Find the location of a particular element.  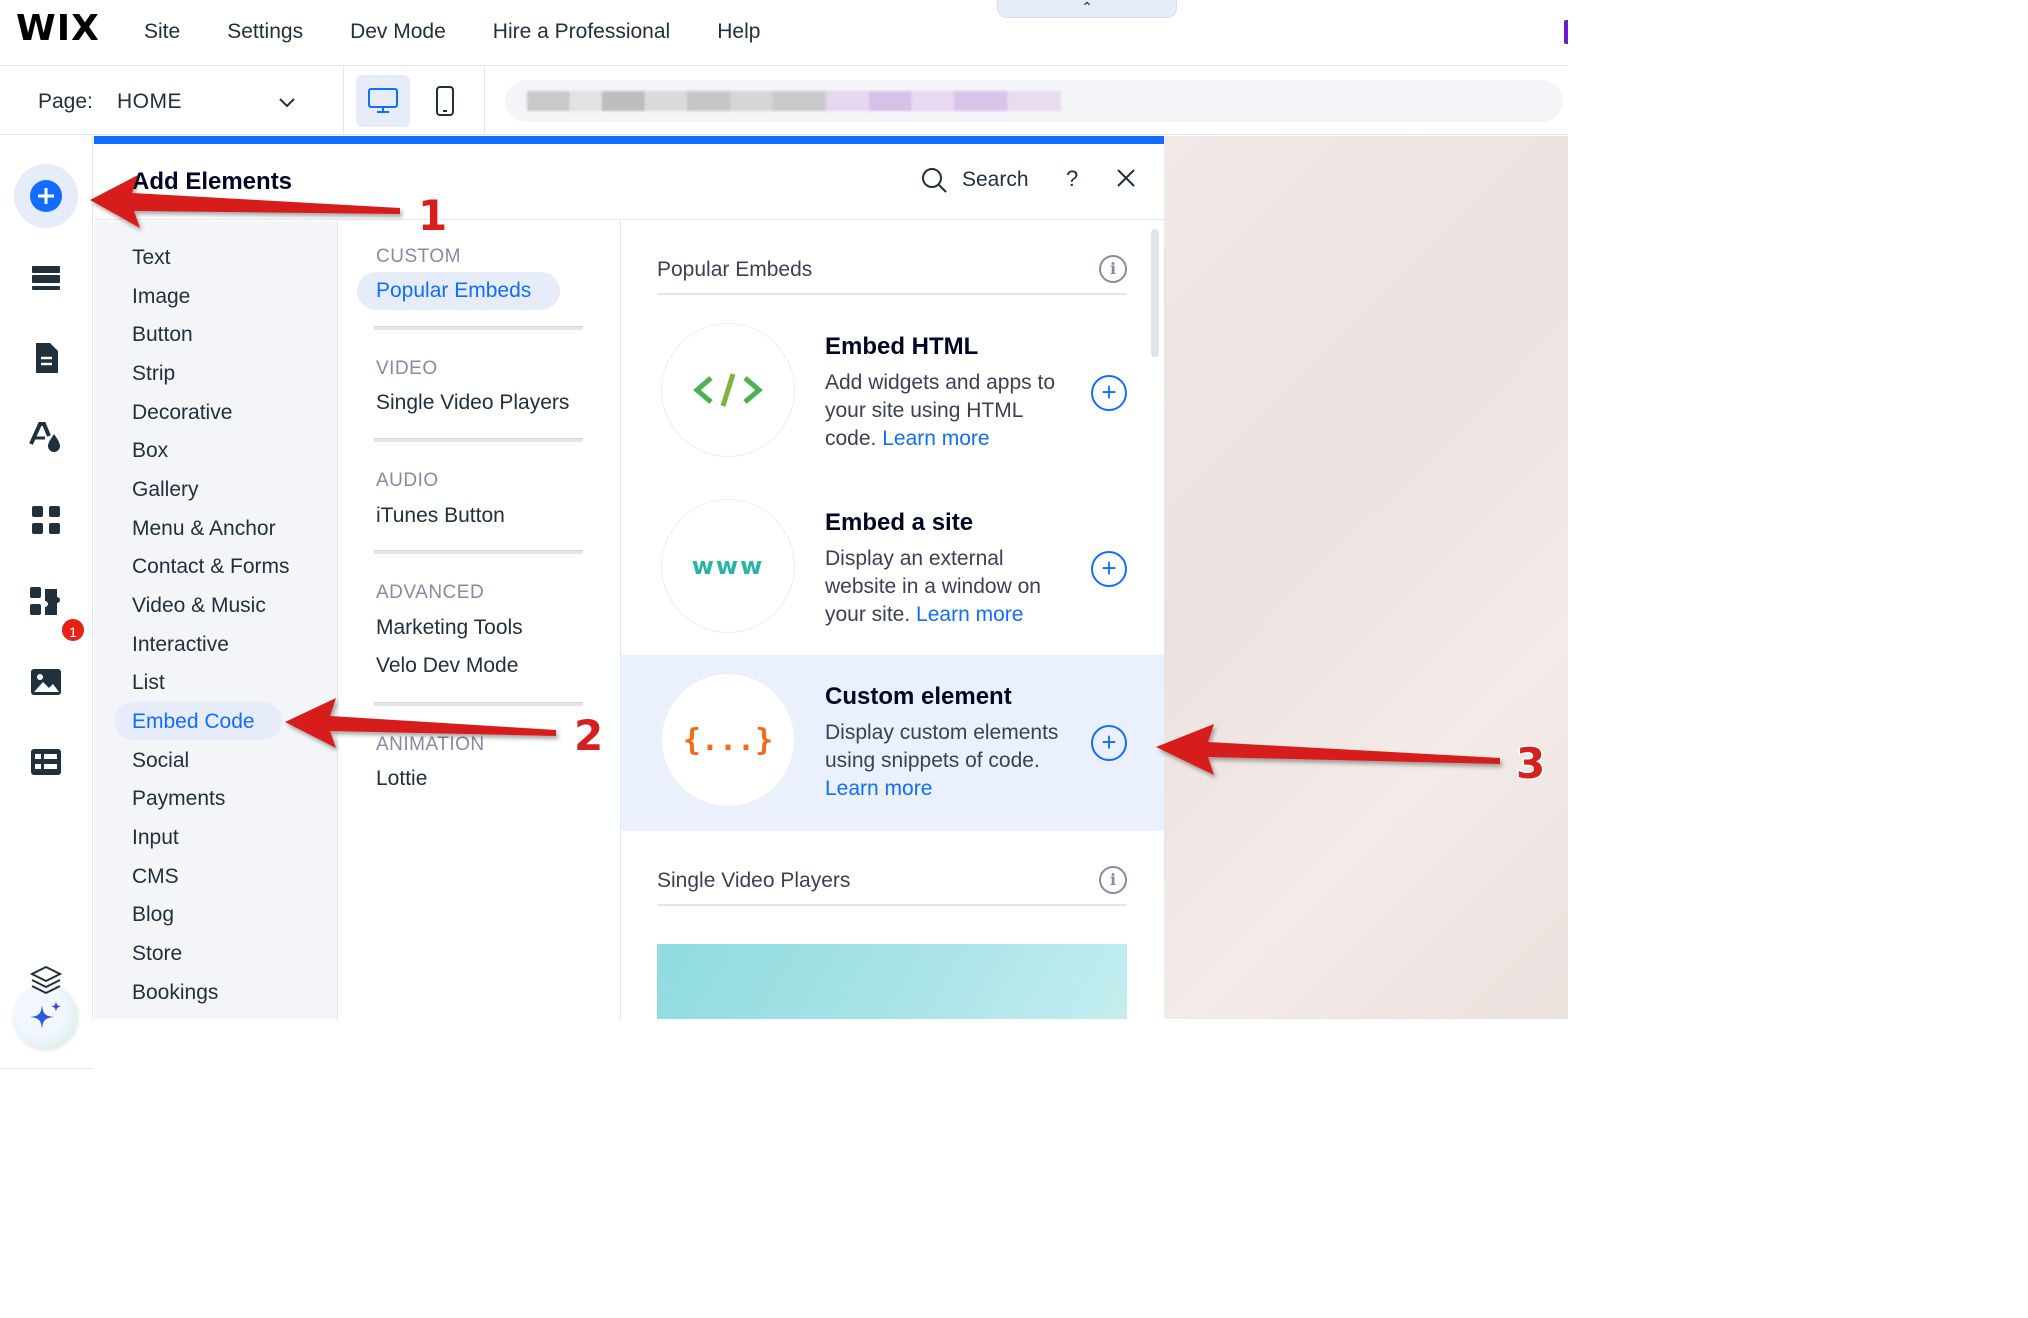

site-canvas is located at coordinates (1366, 577).